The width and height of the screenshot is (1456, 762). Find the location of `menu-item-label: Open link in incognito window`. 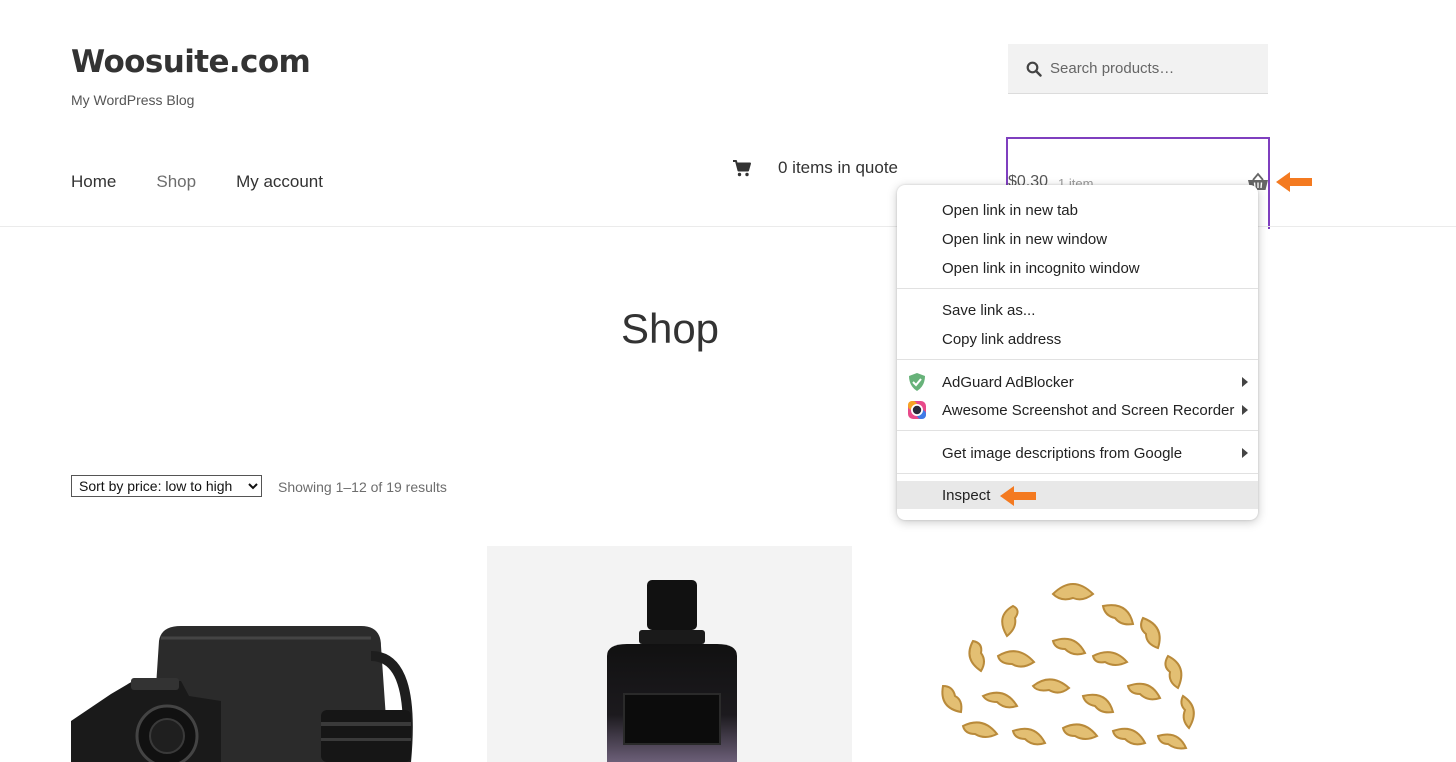

menu-item-label: Open link in incognito window is located at coordinates (1041, 268).